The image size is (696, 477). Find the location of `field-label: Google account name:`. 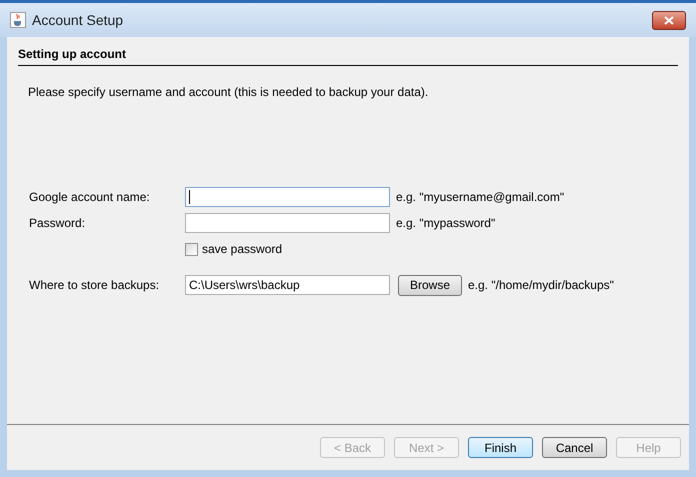

field-label: Google account name: is located at coordinates (90, 197).